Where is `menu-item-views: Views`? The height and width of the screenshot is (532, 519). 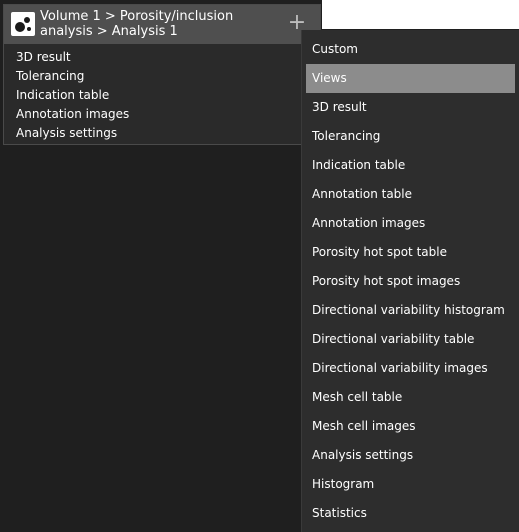 menu-item-views: Views is located at coordinates (410, 78).